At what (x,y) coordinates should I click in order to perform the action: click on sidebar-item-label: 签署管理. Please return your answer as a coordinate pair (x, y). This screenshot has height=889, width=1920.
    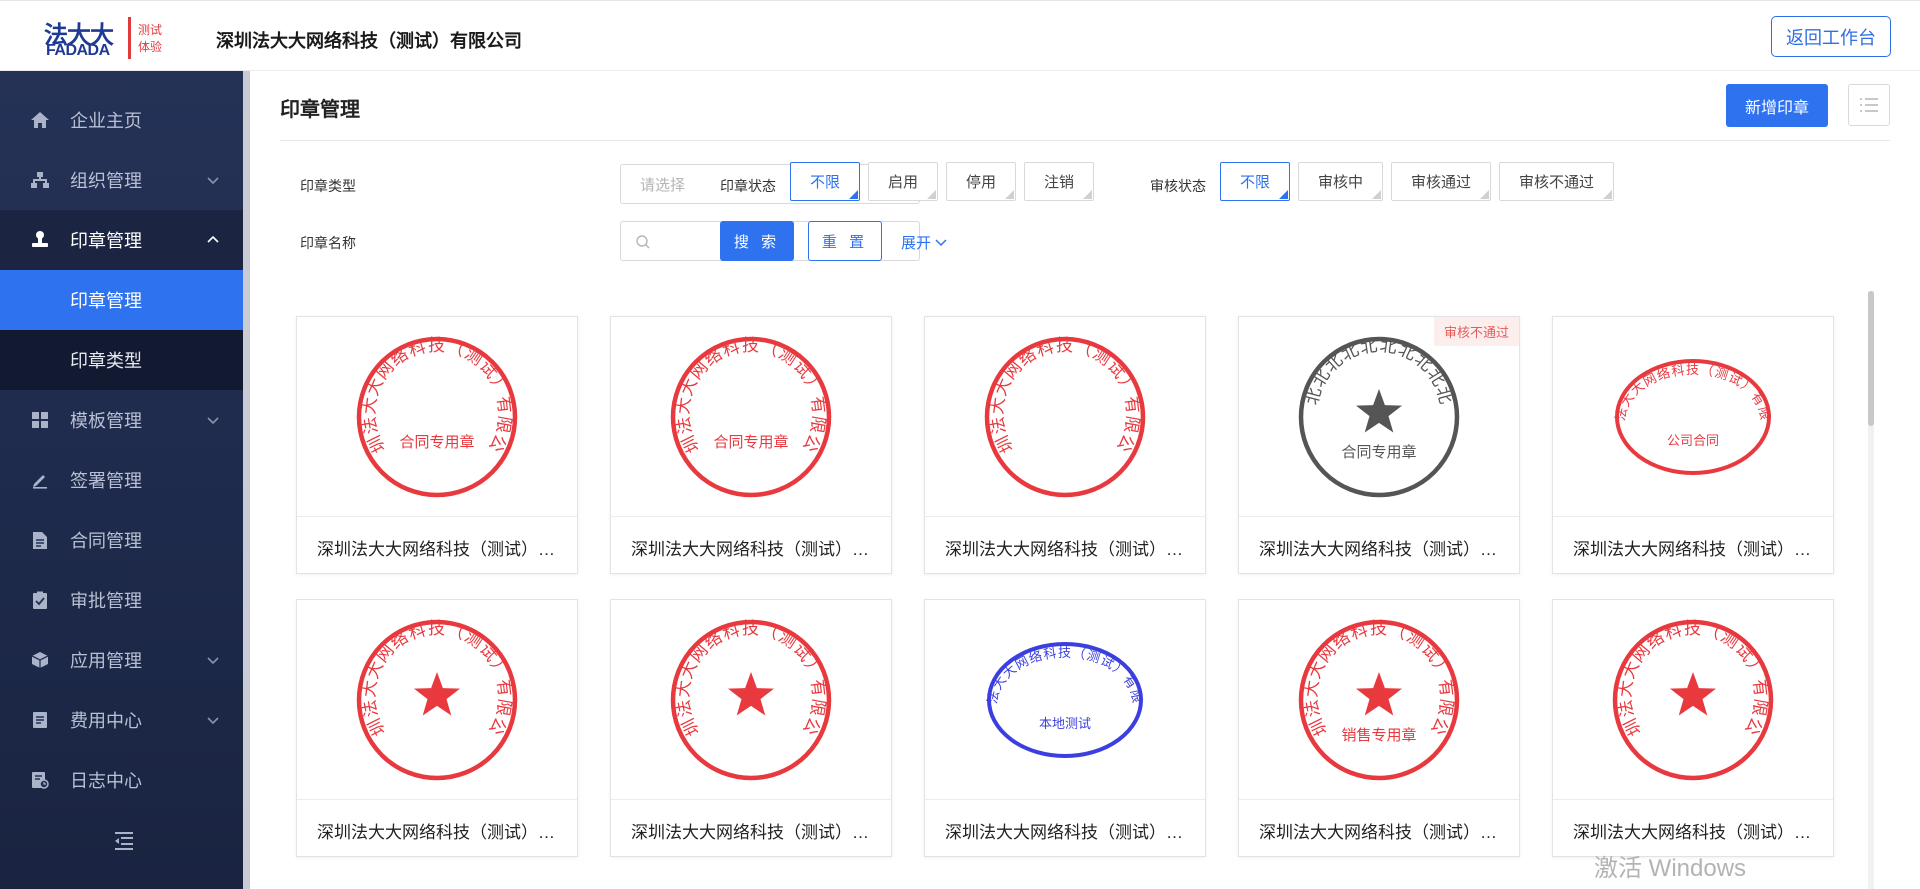
    Looking at the image, I should click on (106, 481).